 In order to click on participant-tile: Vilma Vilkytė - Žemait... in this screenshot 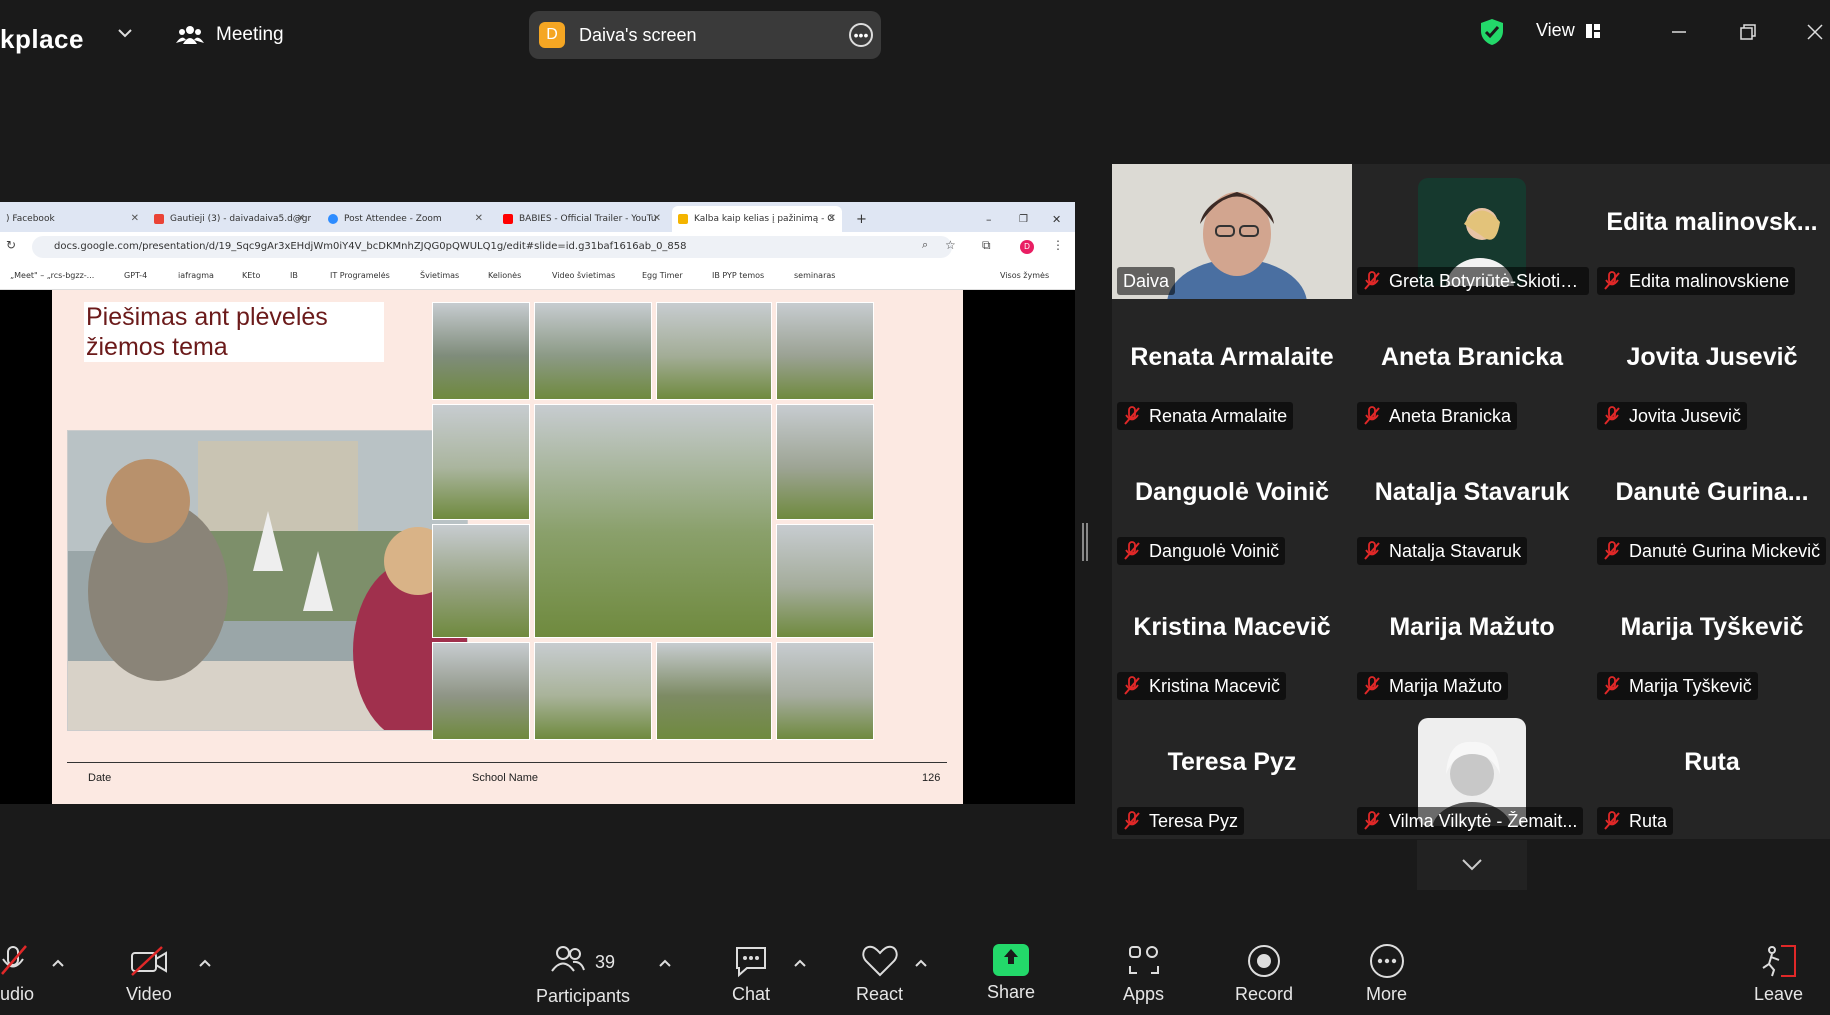, I will do `click(1472, 771)`.